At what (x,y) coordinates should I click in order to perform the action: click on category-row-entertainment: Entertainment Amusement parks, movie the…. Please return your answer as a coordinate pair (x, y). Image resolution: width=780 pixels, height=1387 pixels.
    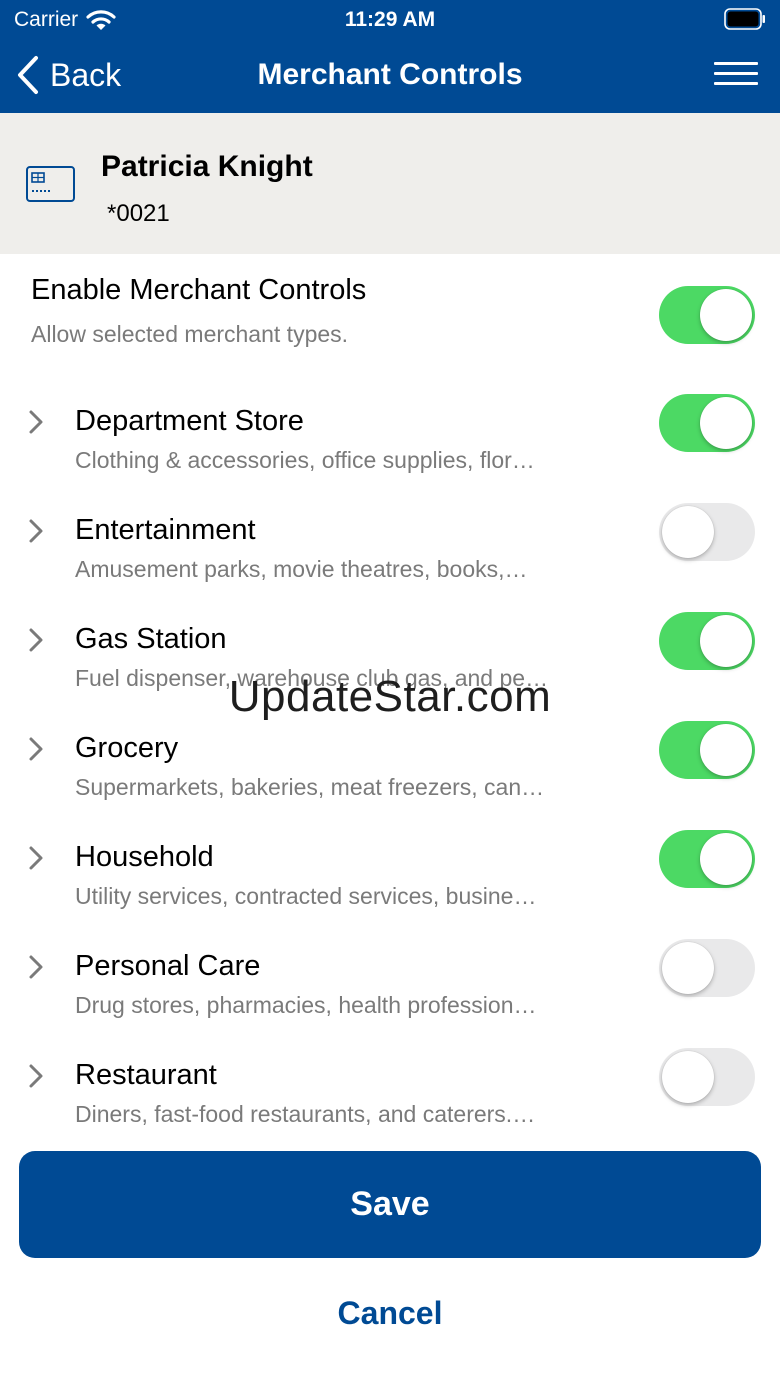
    Looking at the image, I should click on (390, 556).